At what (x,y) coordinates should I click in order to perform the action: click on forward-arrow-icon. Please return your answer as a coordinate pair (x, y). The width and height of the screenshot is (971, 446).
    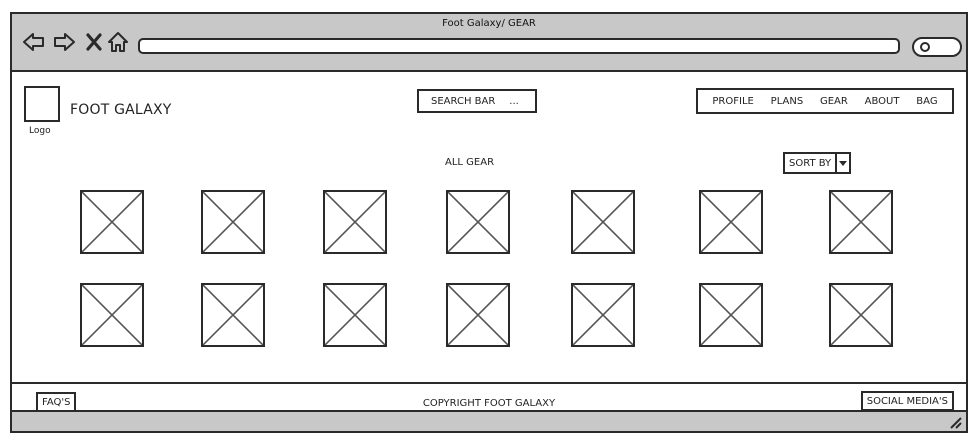
    Looking at the image, I should click on (64, 42).